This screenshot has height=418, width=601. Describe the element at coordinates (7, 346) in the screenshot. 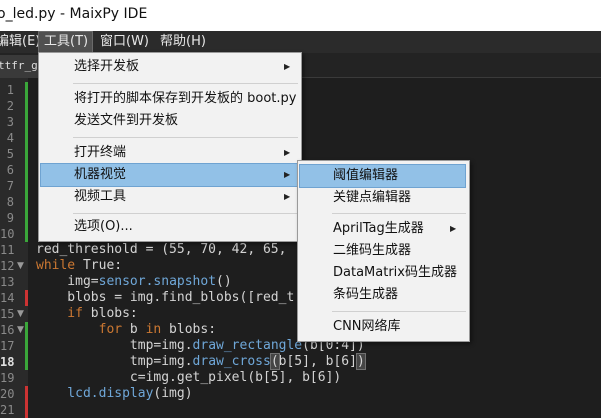

I see `line-number: 17` at that location.